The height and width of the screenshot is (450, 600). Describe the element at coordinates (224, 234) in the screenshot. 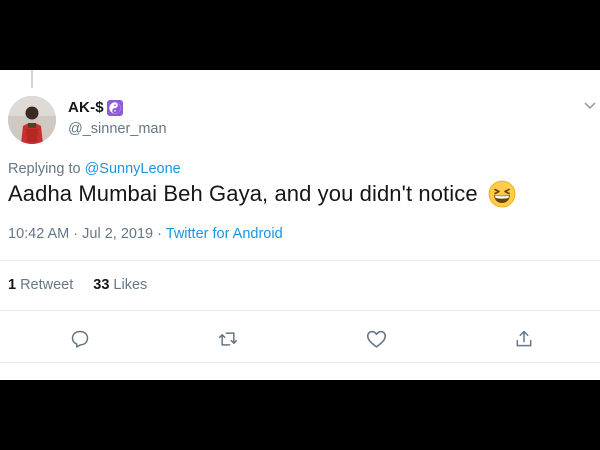

I see `tweet-client-link: Twitter for Android` at that location.